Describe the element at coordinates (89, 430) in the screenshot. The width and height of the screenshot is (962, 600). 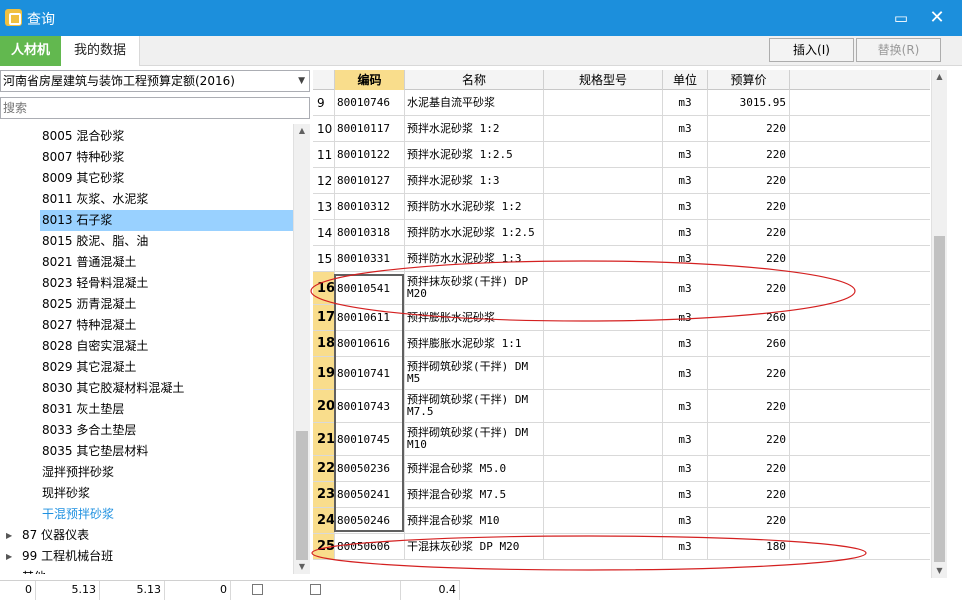
I see `tree-item-label: 8033 多合土垫层` at that location.